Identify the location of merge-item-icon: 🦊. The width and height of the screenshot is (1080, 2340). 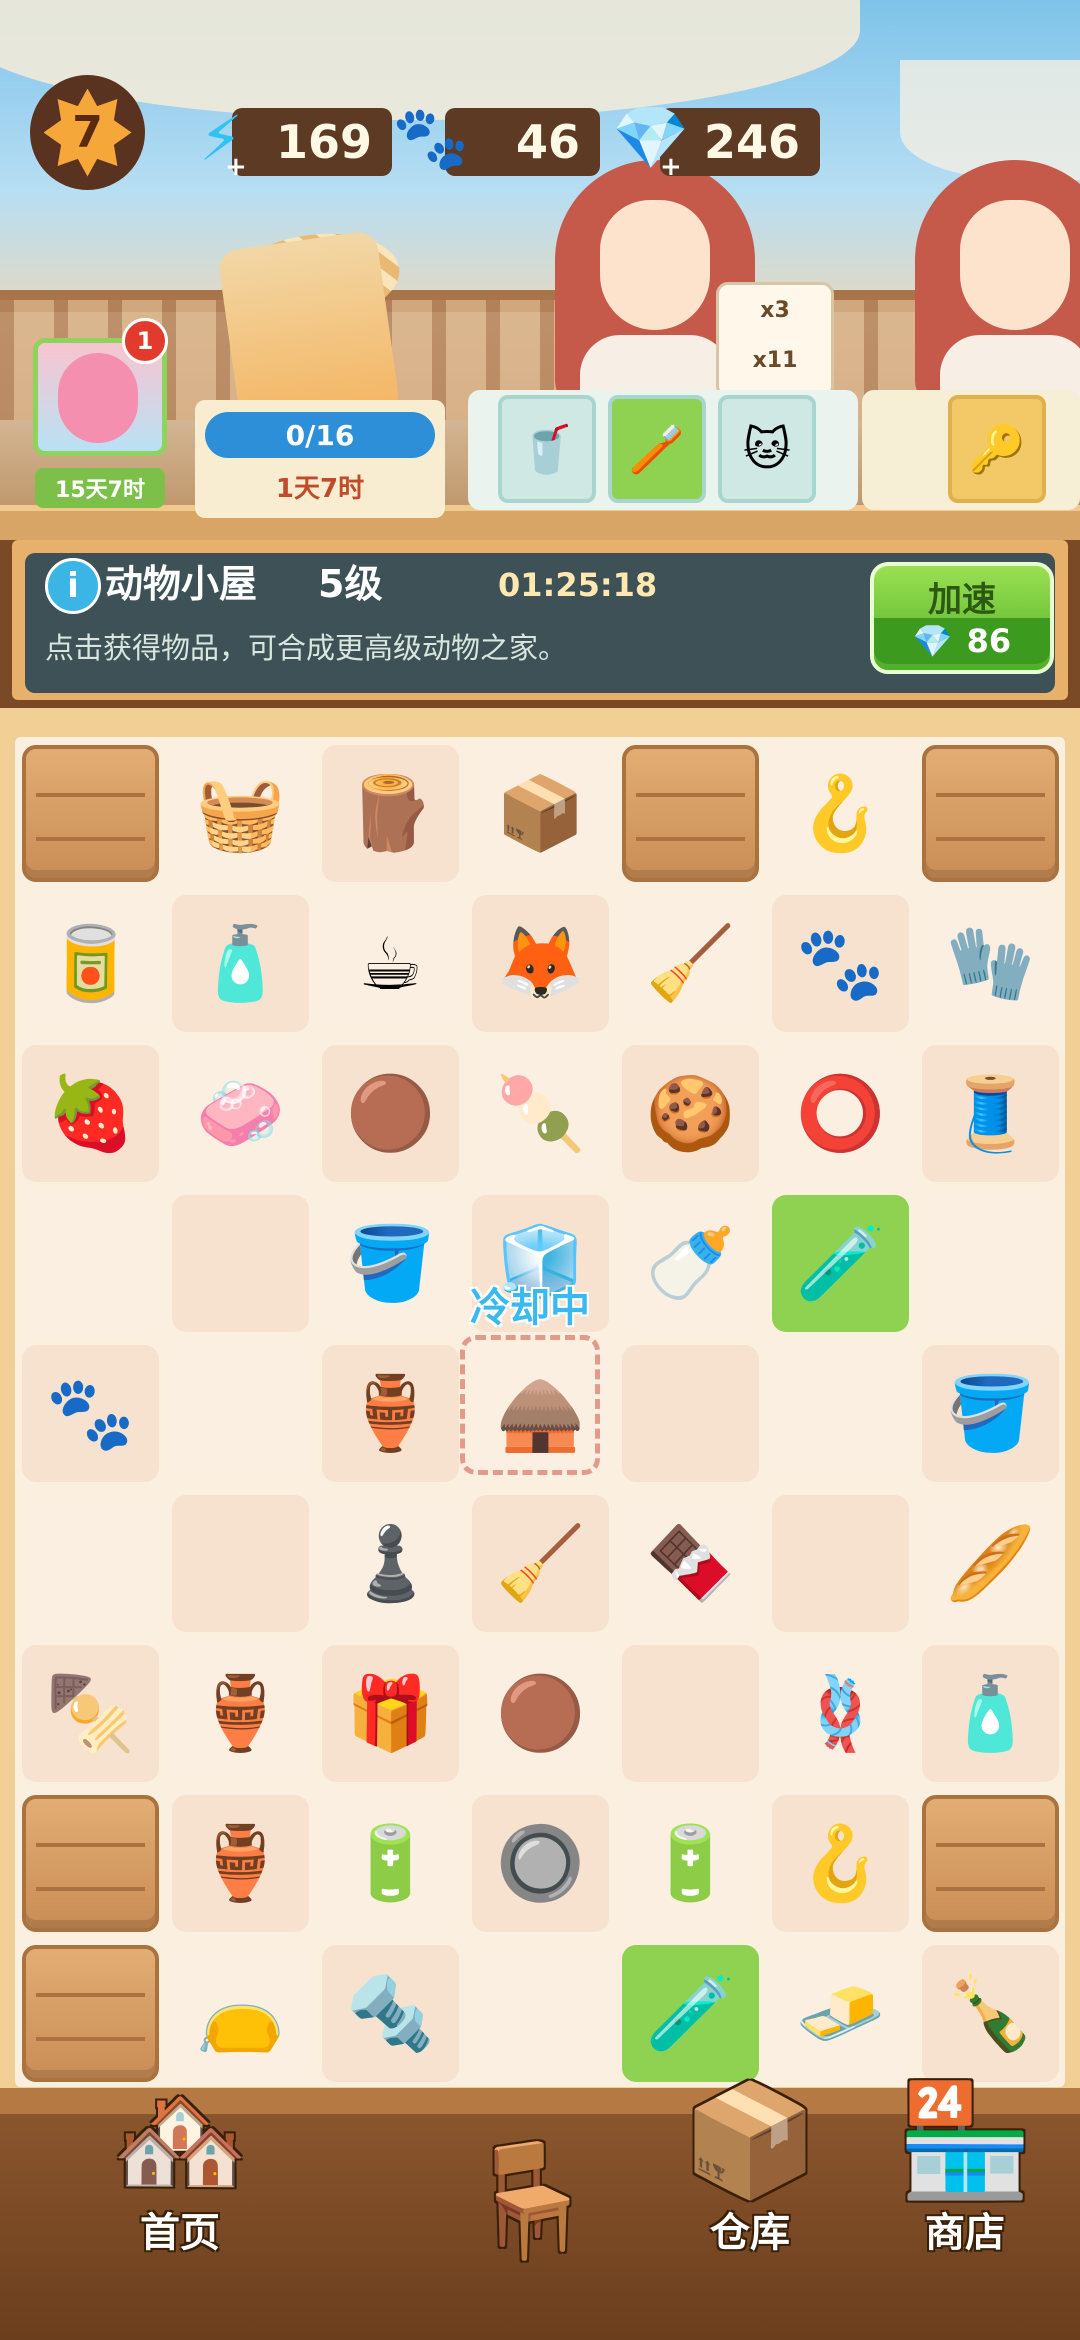
(540, 963).